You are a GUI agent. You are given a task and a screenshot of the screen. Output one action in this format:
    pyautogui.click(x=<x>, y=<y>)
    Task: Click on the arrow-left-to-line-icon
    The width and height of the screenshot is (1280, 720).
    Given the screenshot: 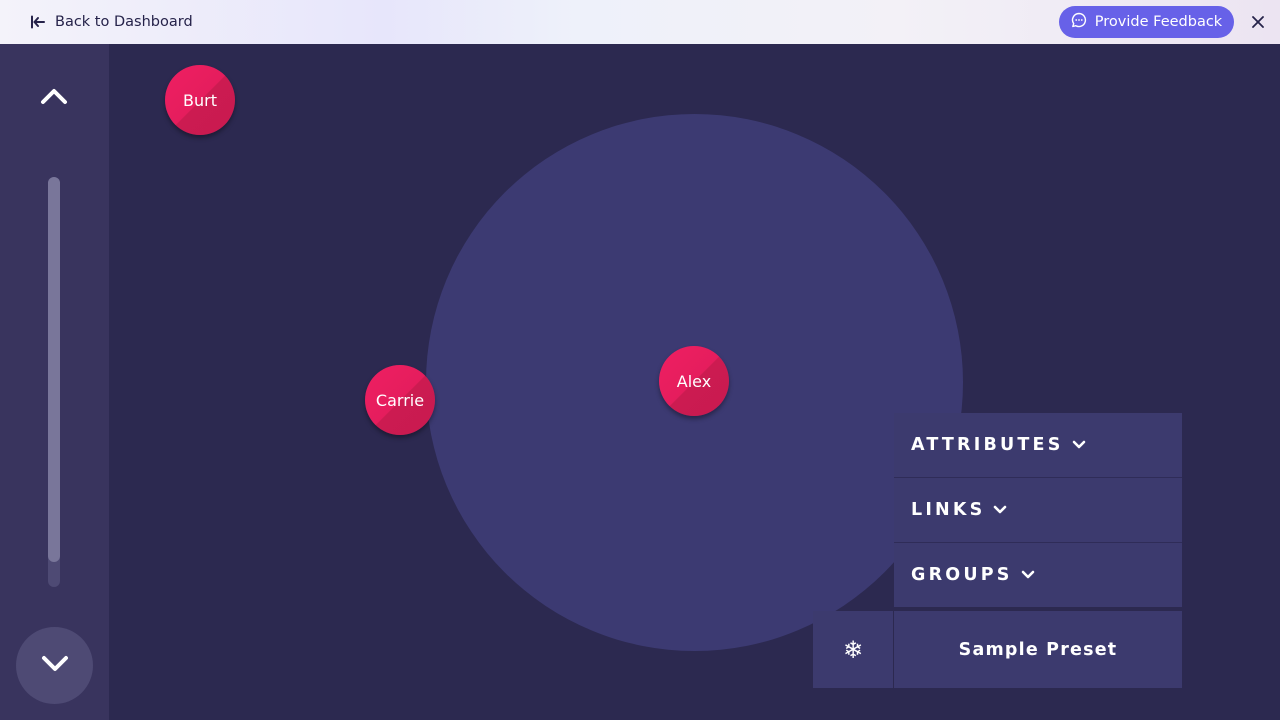 What is the action you would take?
    pyautogui.click(x=38, y=22)
    